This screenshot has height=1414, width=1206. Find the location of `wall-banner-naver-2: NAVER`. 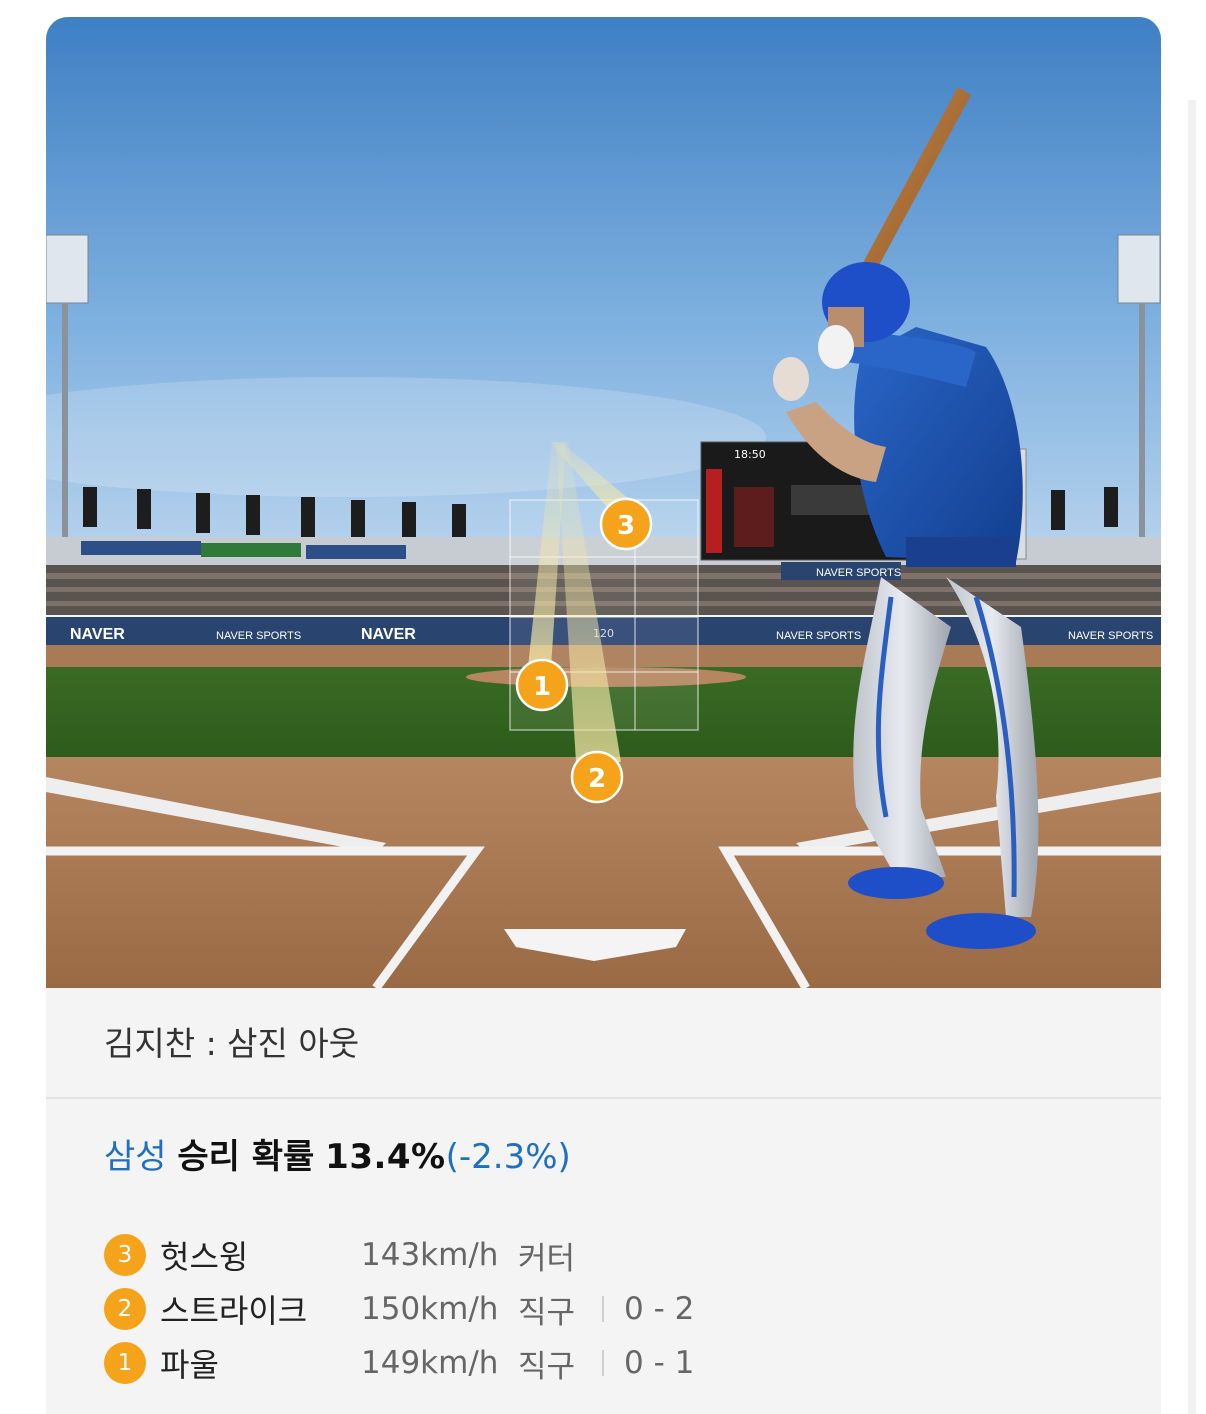

wall-banner-naver-2: NAVER is located at coordinates (388, 634).